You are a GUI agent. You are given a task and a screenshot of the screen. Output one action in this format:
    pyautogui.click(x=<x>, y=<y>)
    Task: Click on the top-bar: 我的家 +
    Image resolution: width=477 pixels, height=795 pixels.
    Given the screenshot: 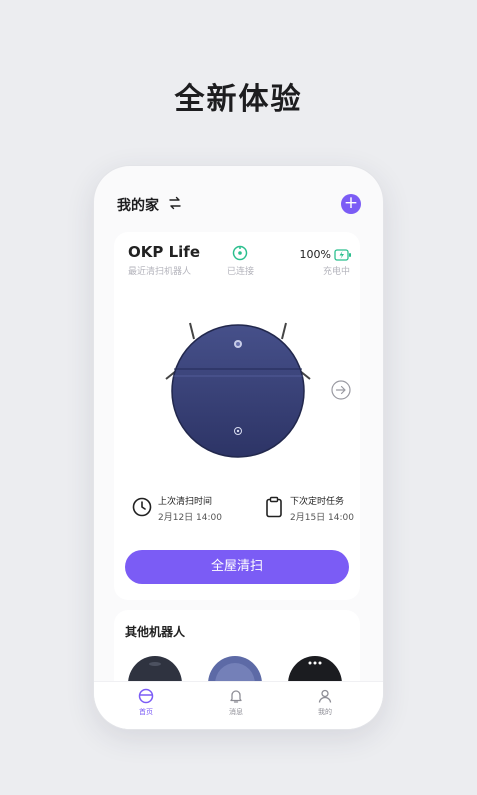 What is the action you would take?
    pyautogui.click(x=238, y=199)
    